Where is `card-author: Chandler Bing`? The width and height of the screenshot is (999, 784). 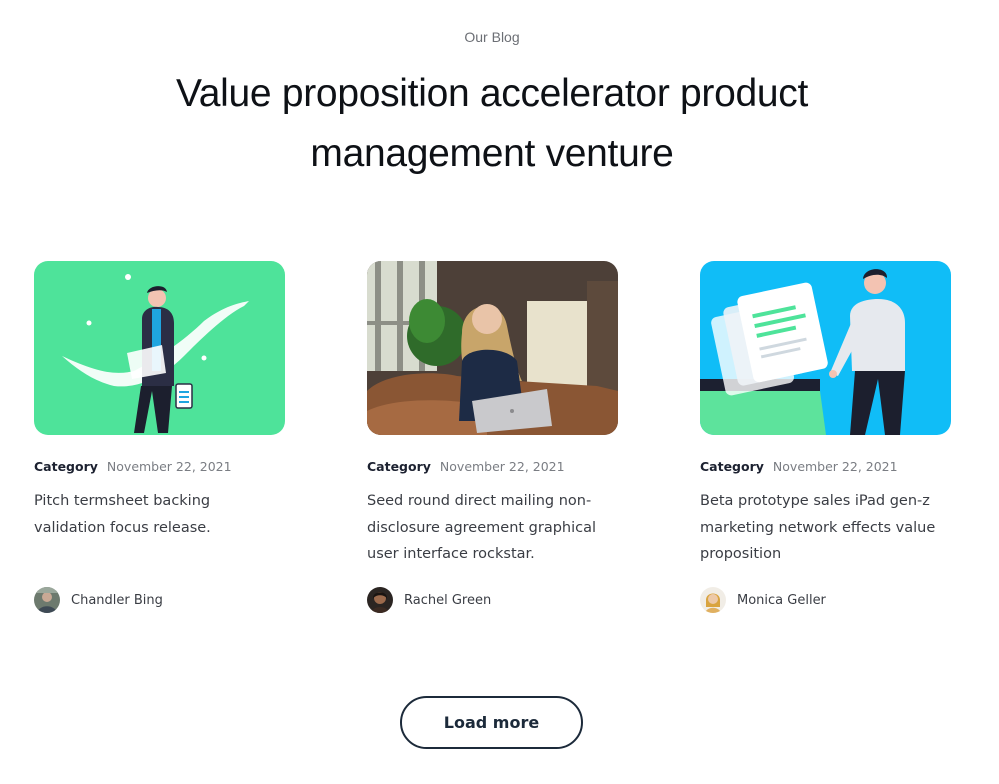 card-author: Chandler Bing is located at coordinates (98, 600).